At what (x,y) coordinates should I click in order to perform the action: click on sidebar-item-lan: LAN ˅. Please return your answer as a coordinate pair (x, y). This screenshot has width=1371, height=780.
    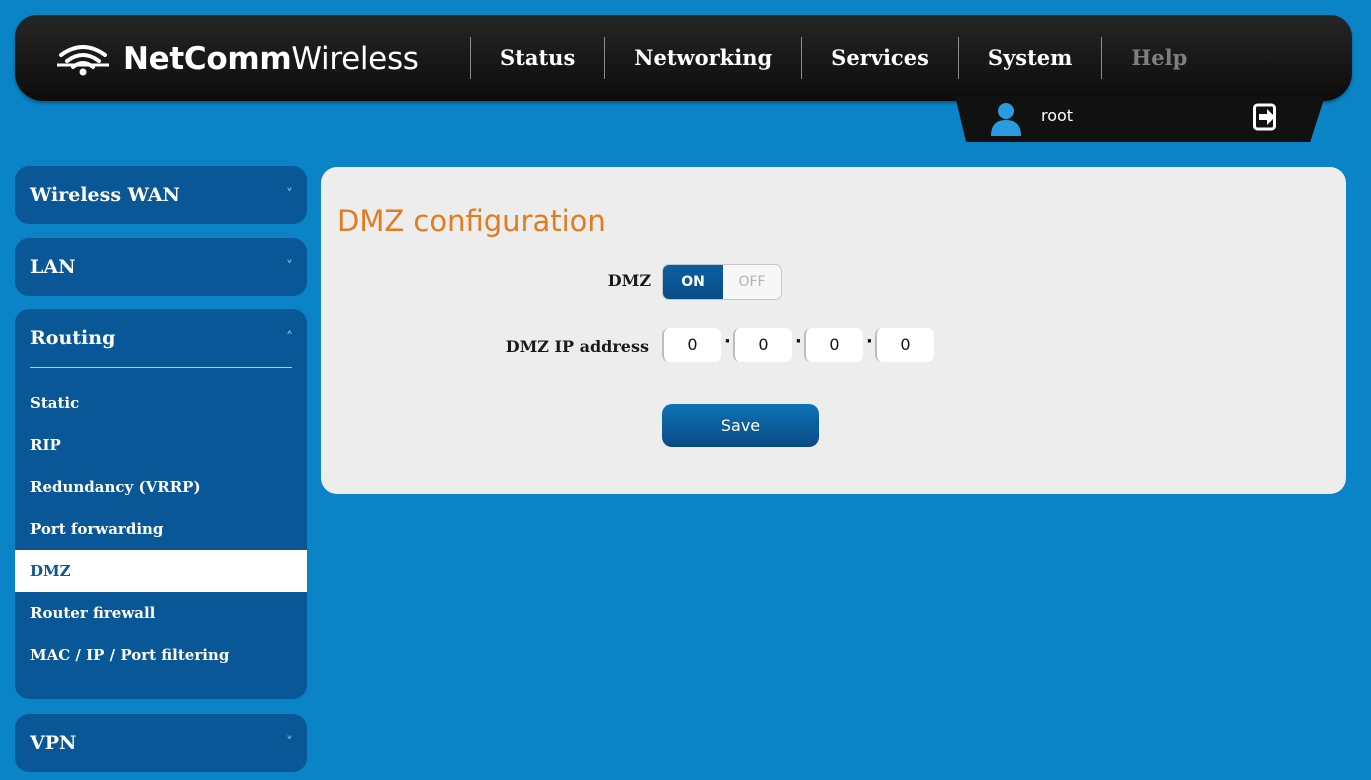
    Looking at the image, I should click on (161, 267).